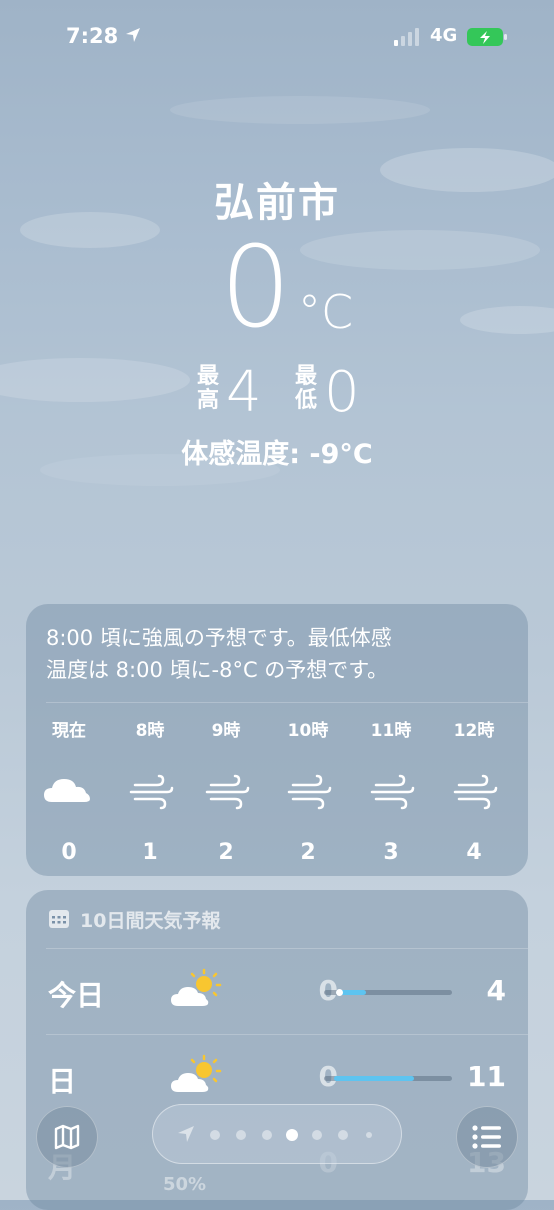  What do you see at coordinates (219, 638) in the screenshot?
I see `summary-line: 8:00 頃に強風の予想です。最低体感` at bounding box center [219, 638].